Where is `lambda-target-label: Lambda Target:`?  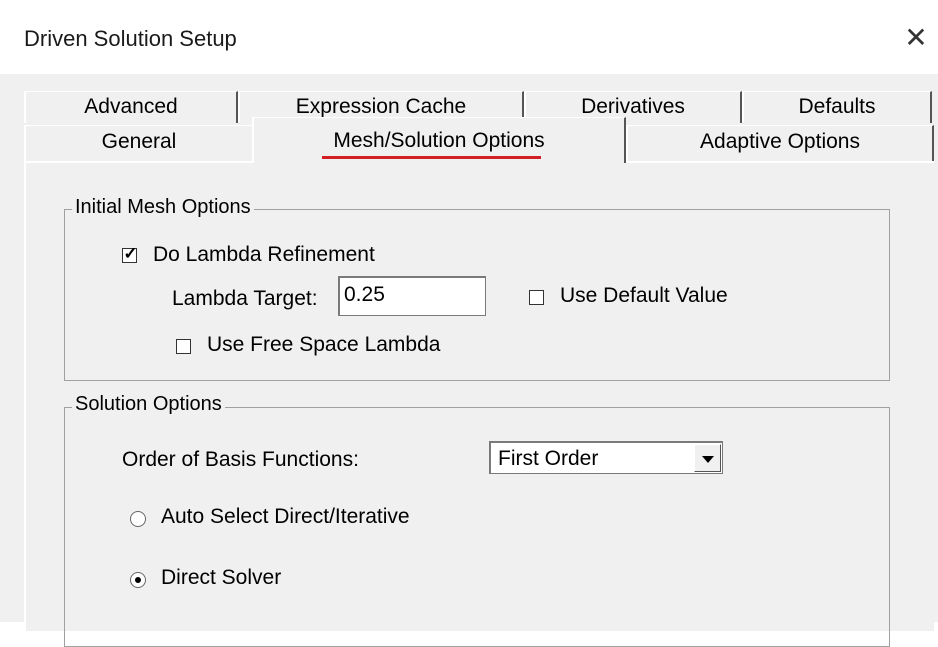
lambda-target-label: Lambda Target: is located at coordinates (245, 298).